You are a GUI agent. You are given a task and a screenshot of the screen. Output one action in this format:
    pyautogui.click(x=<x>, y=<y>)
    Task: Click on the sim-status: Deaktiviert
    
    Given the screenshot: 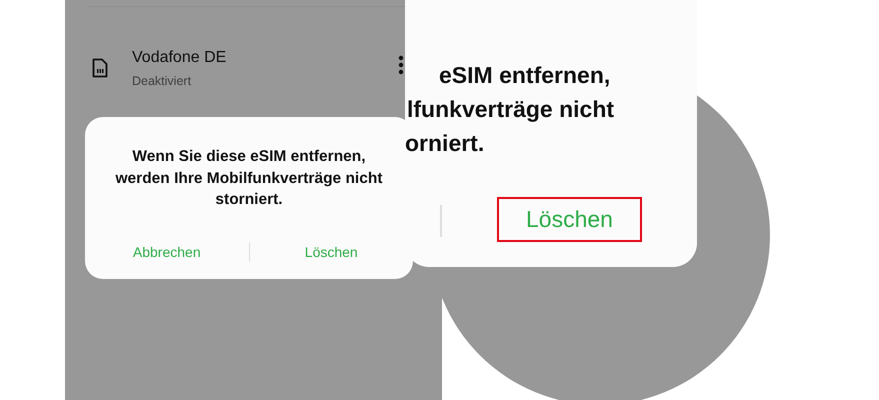 What is the action you would take?
    pyautogui.click(x=162, y=81)
    